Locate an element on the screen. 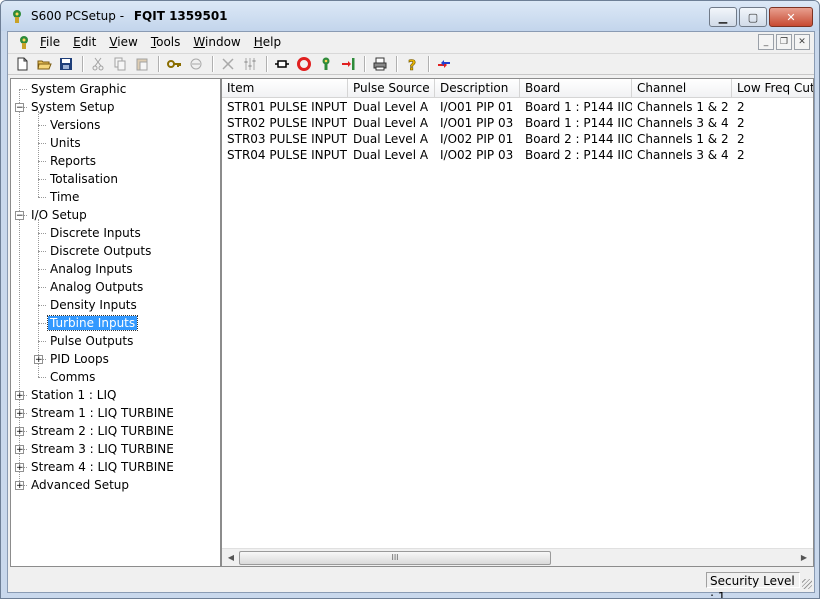 The width and height of the screenshot is (820, 599). connect-icon is located at coordinates (196, 64).